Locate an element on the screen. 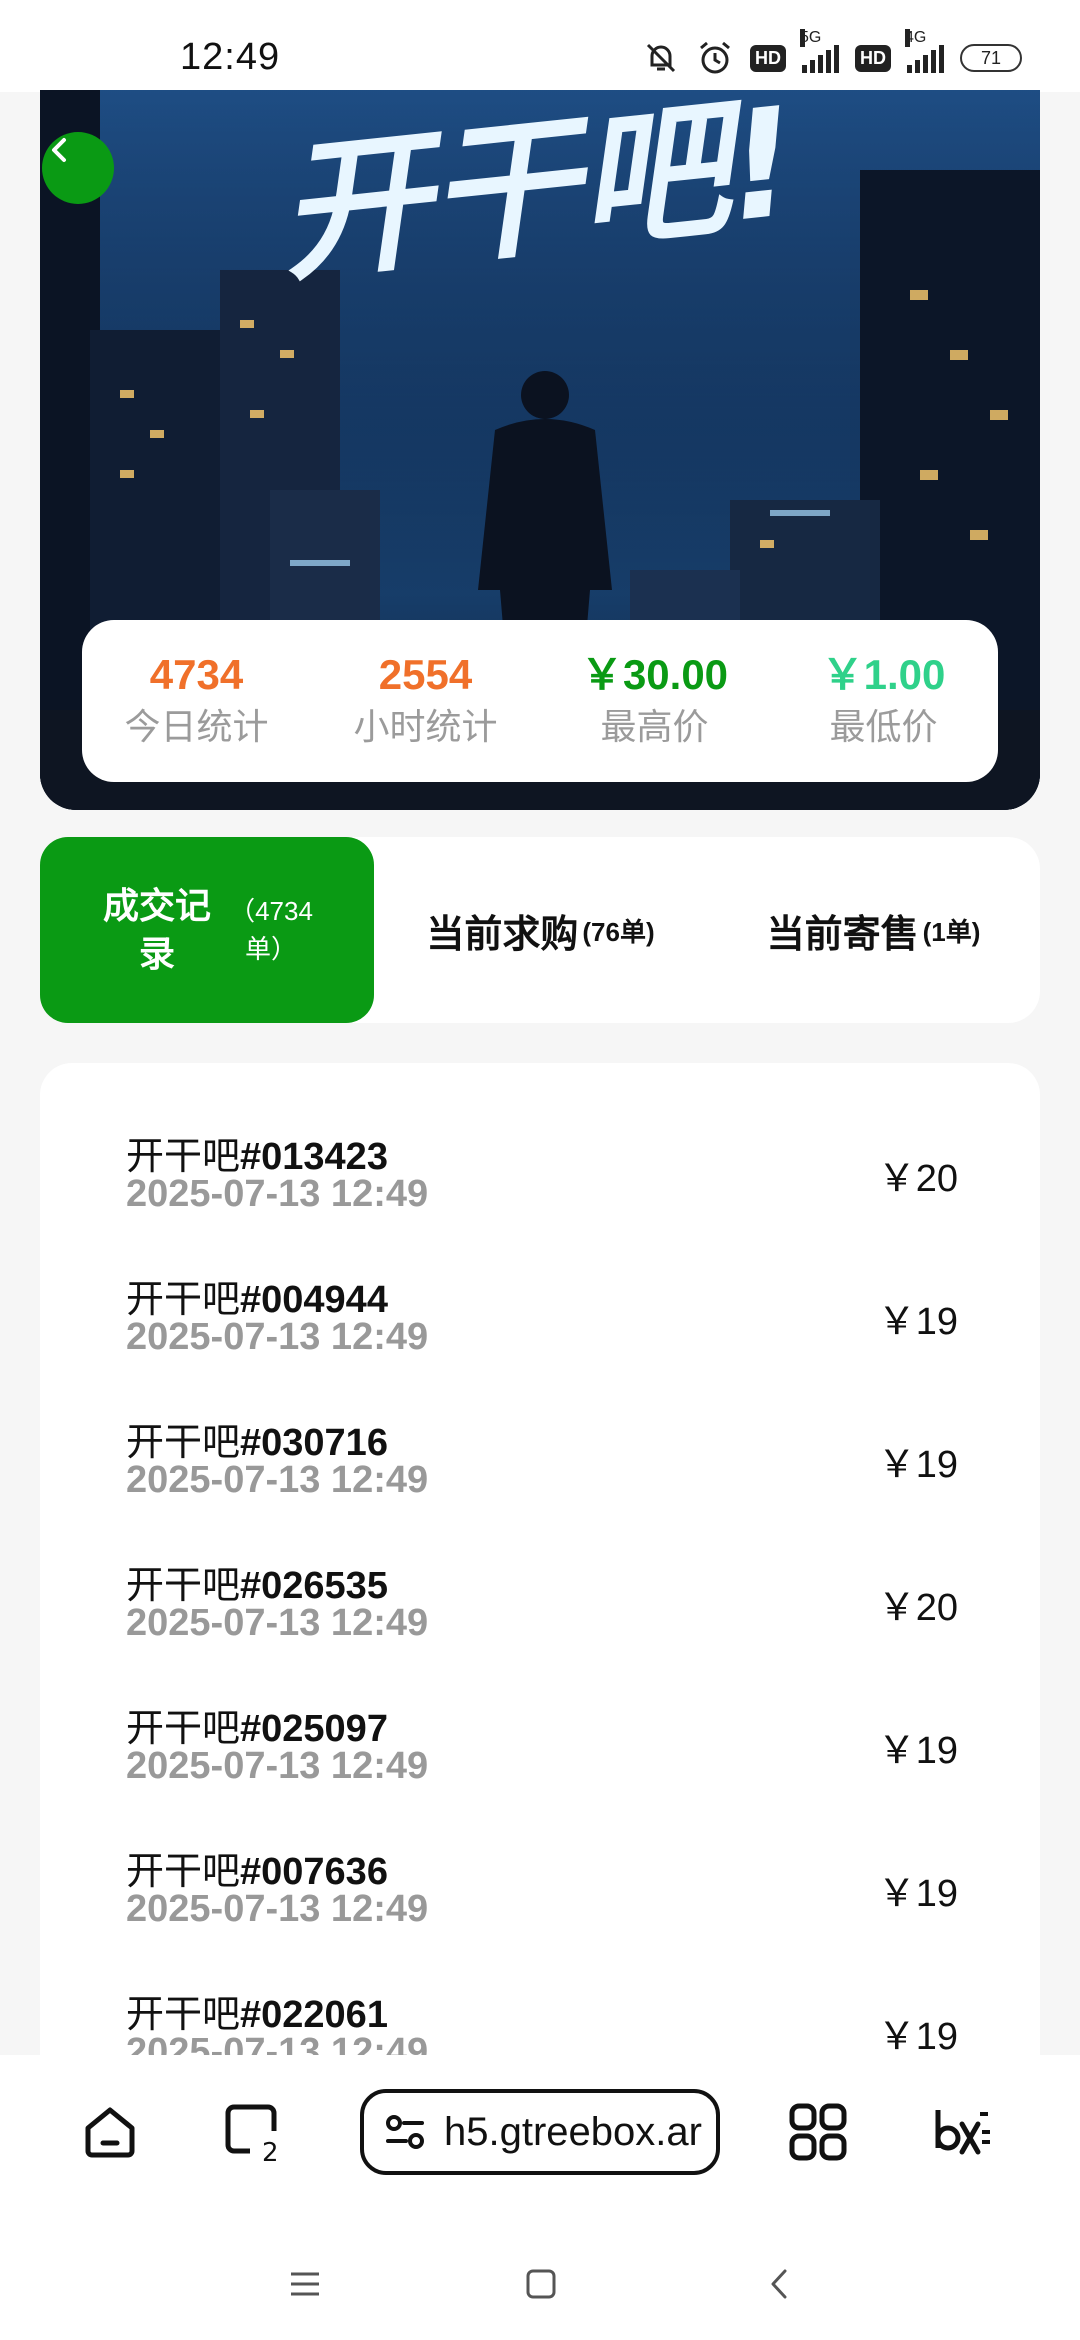 The height and width of the screenshot is (2340, 1080). stat-min-price: ￥1.00 最低价 is located at coordinates (883, 701).